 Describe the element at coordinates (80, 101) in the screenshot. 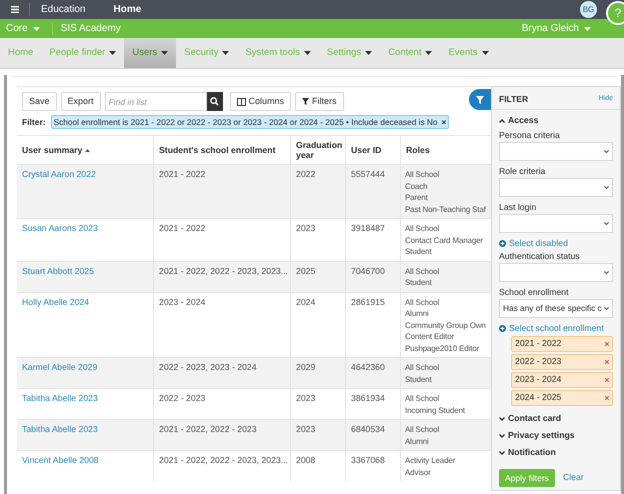

I see `export-button: Export` at that location.